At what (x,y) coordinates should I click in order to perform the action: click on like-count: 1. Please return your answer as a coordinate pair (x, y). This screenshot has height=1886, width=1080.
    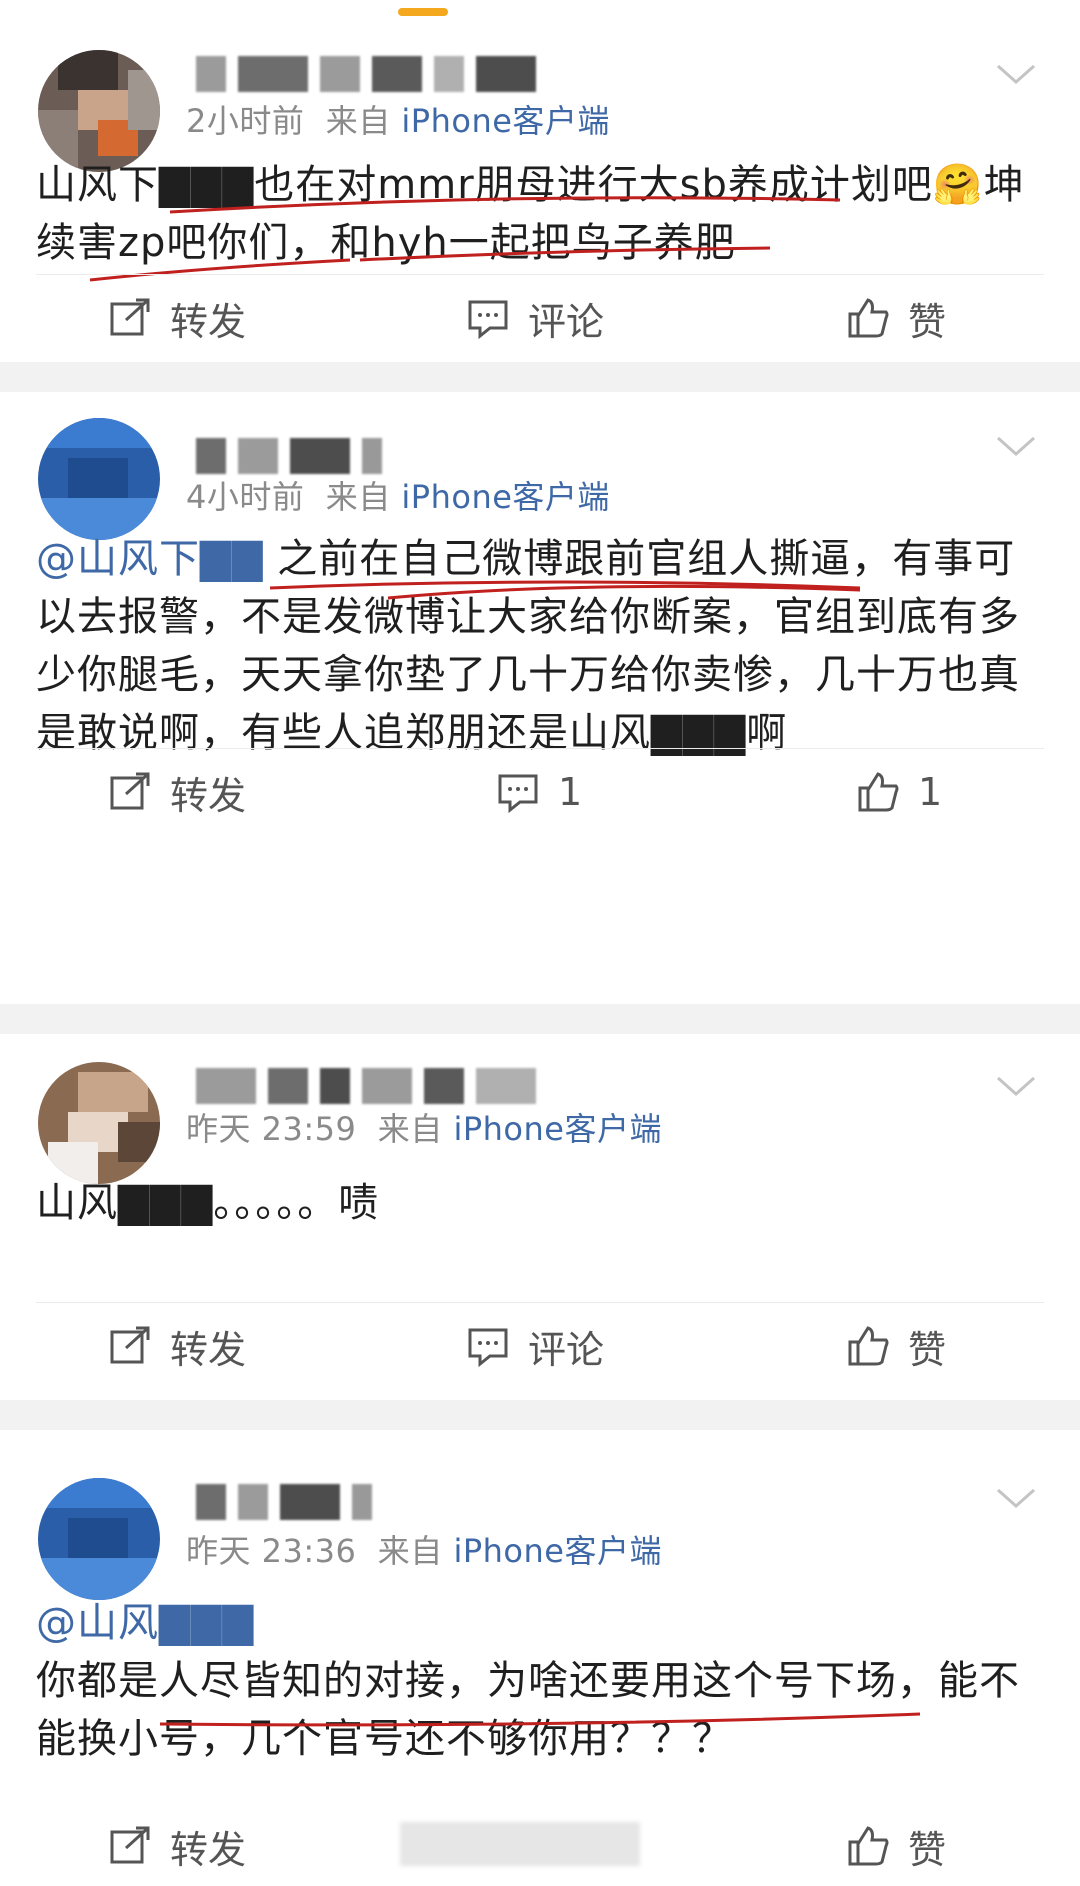
    Looking at the image, I should click on (930, 792).